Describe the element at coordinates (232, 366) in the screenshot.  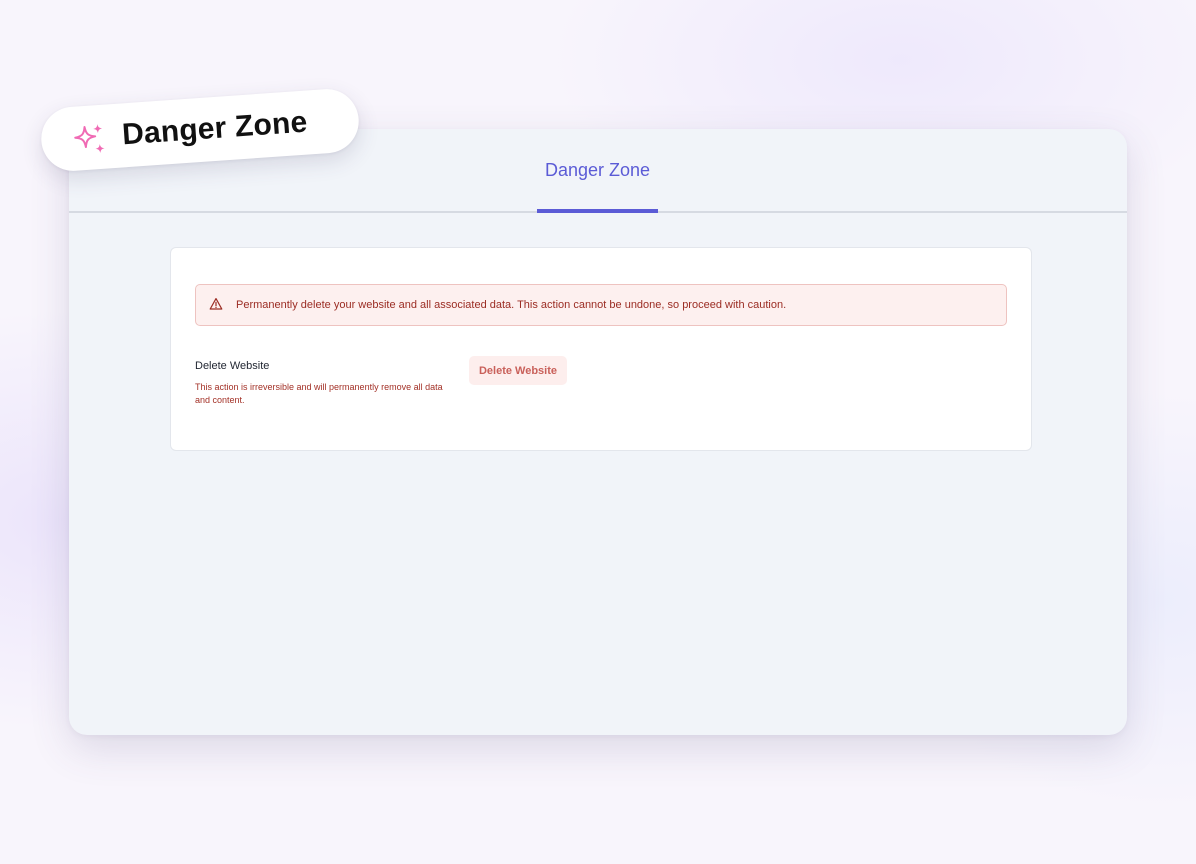
I see `delete-website-title: Delete Website` at that location.